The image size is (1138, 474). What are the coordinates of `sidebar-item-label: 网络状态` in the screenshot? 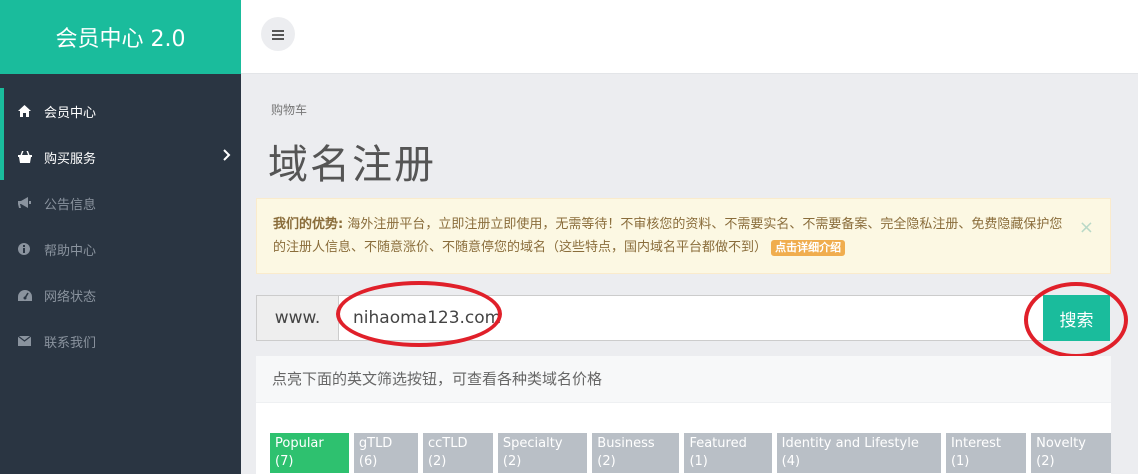 It's located at (70, 297).